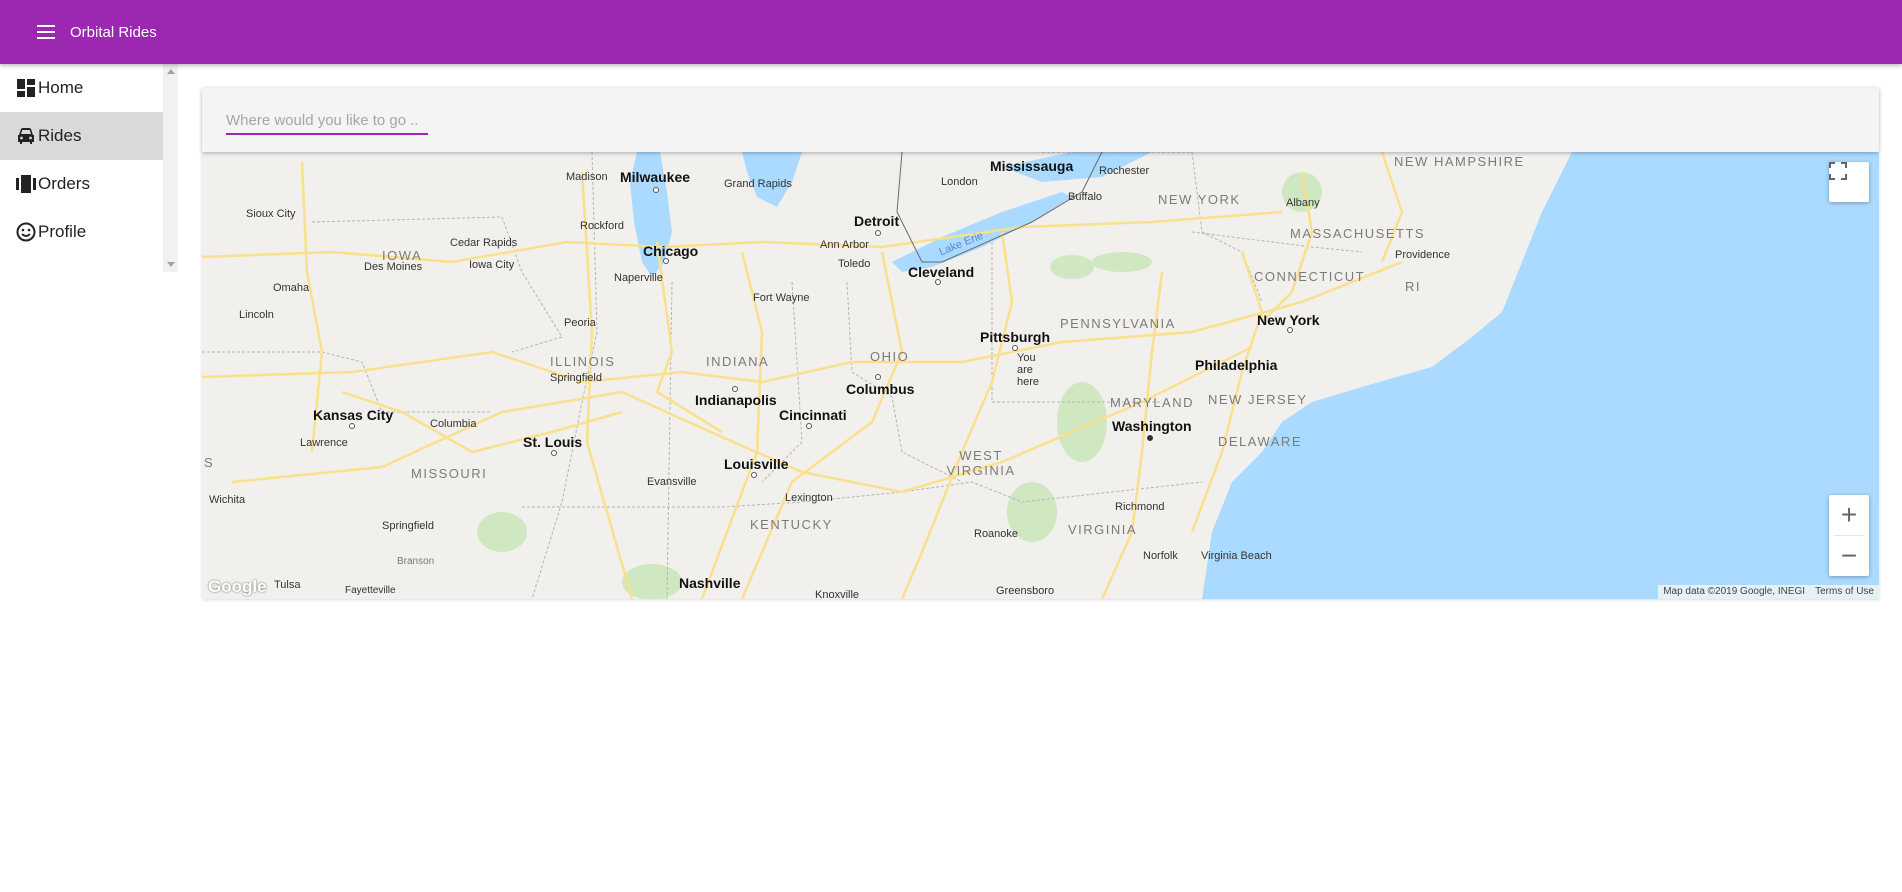 This screenshot has height=892, width=1902. Describe the element at coordinates (26, 136) in the screenshot. I see `car-icon` at that location.